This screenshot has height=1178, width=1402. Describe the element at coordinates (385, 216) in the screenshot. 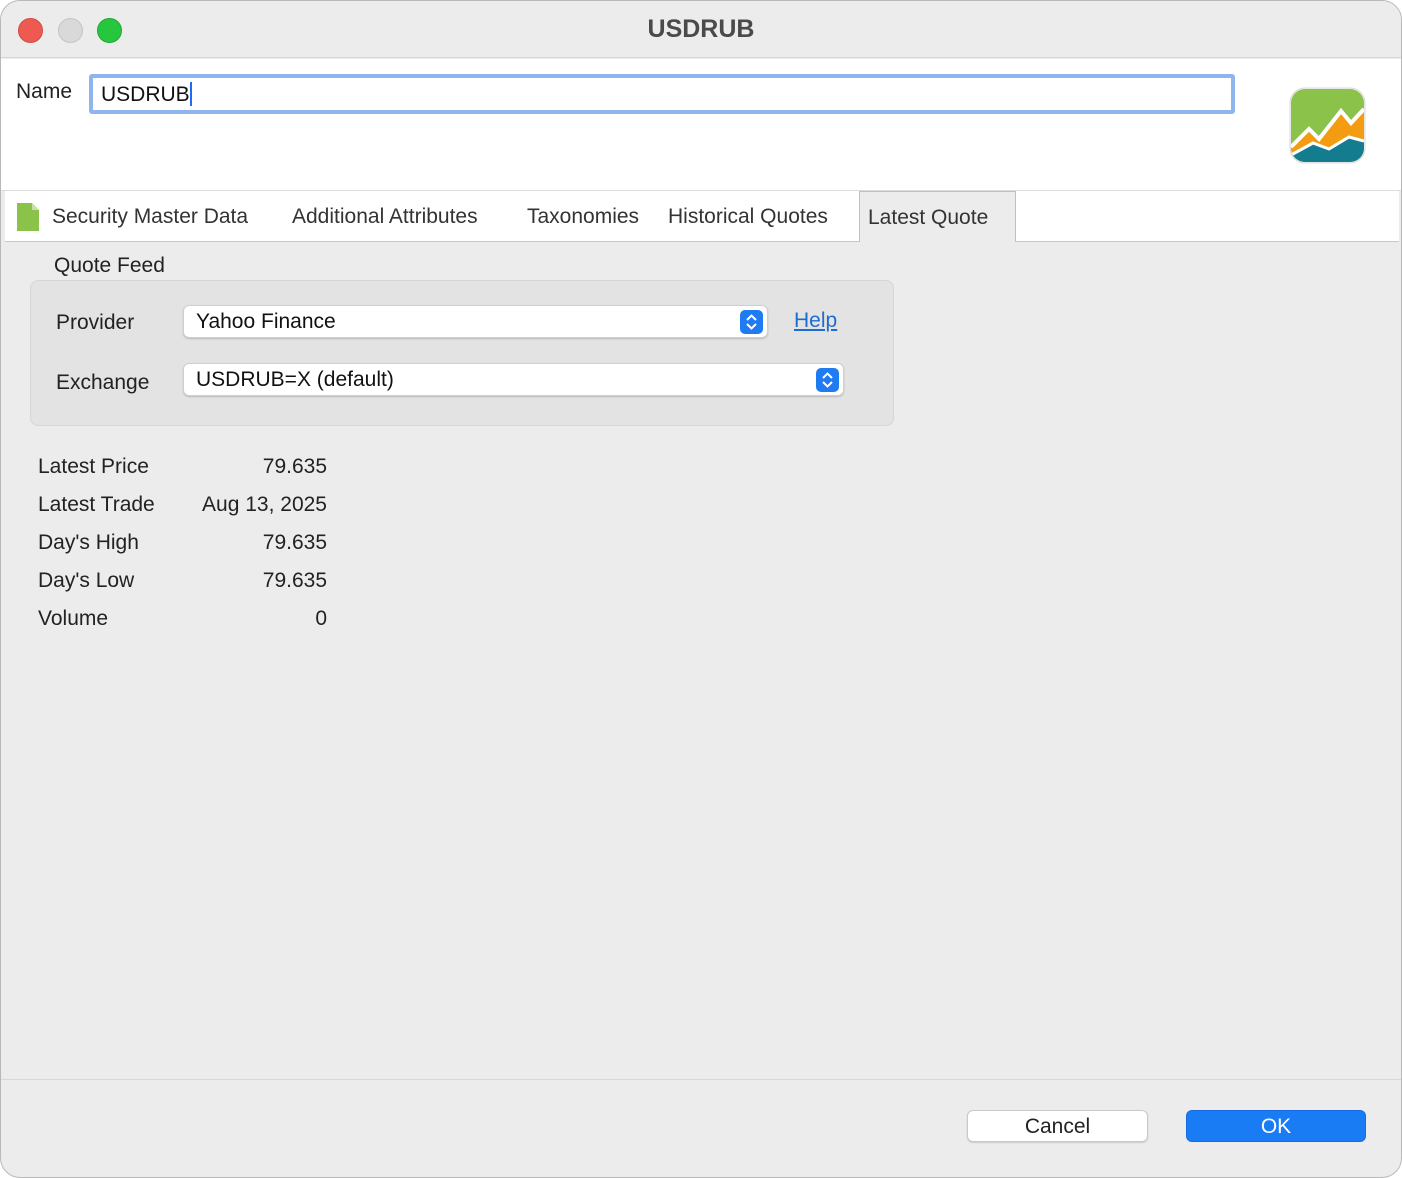

I see `tab-additional-attributes: Additional Attributes` at that location.